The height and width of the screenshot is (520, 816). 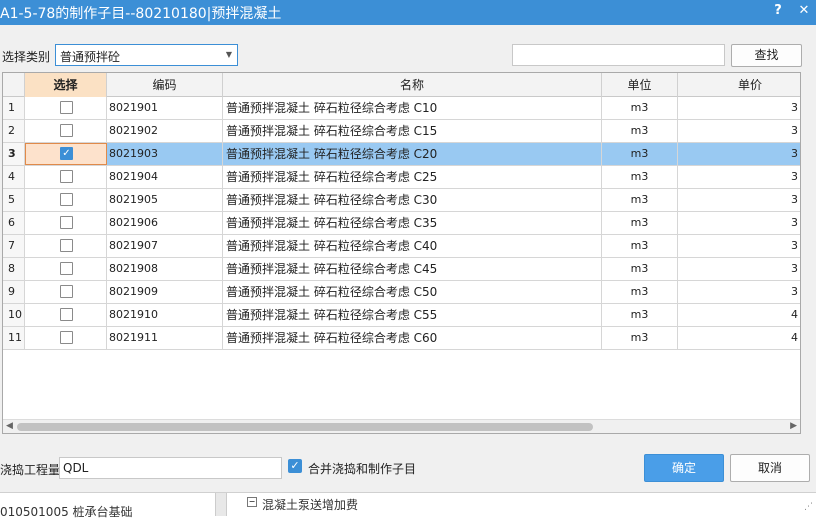 I want to click on table-row: 4 8021904 普通预拌混凝土 碎石粒径综合考虑 C25 m3 3, so click(x=401, y=177).